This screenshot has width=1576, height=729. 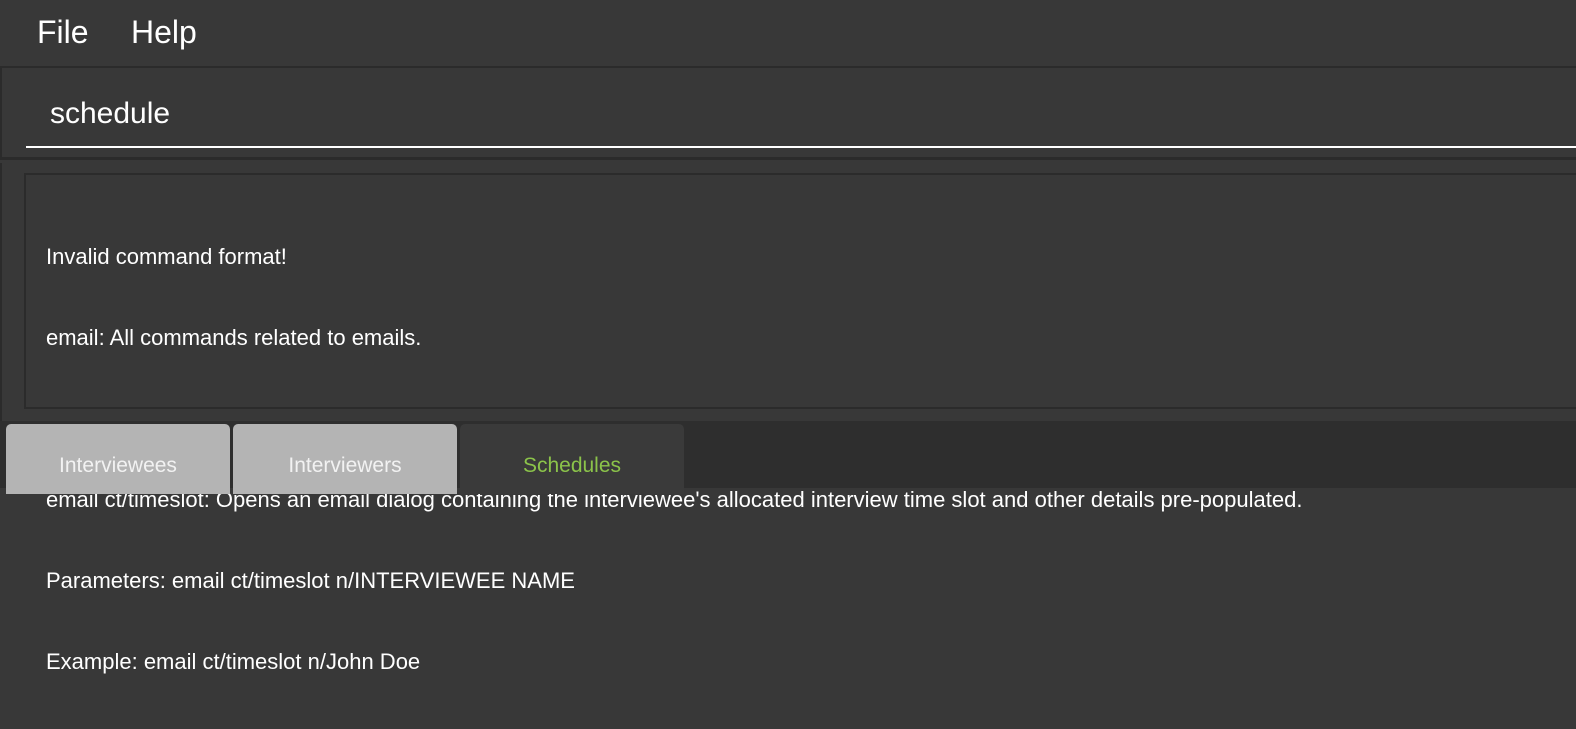 I want to click on result-line: Invalid command format!, so click(x=166, y=256).